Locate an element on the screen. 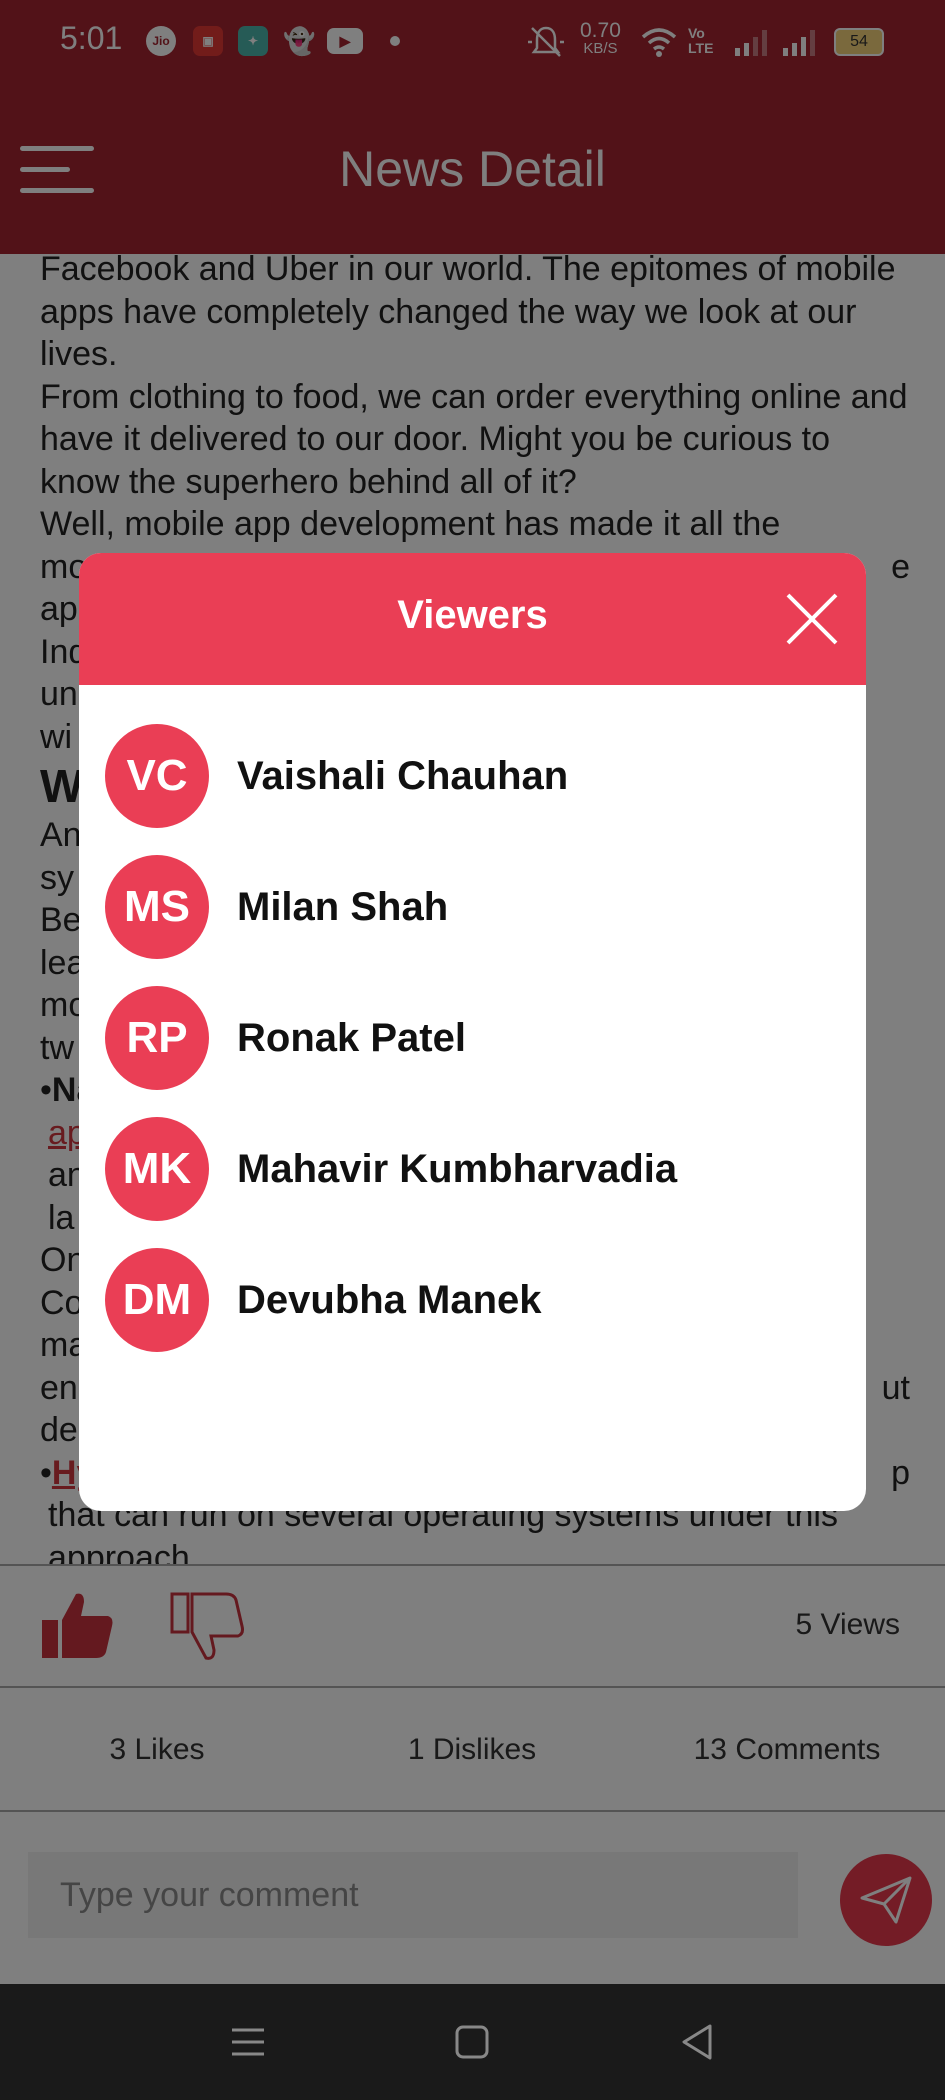 This screenshot has width=945, height=2100. recents-icon is located at coordinates (248, 2042).